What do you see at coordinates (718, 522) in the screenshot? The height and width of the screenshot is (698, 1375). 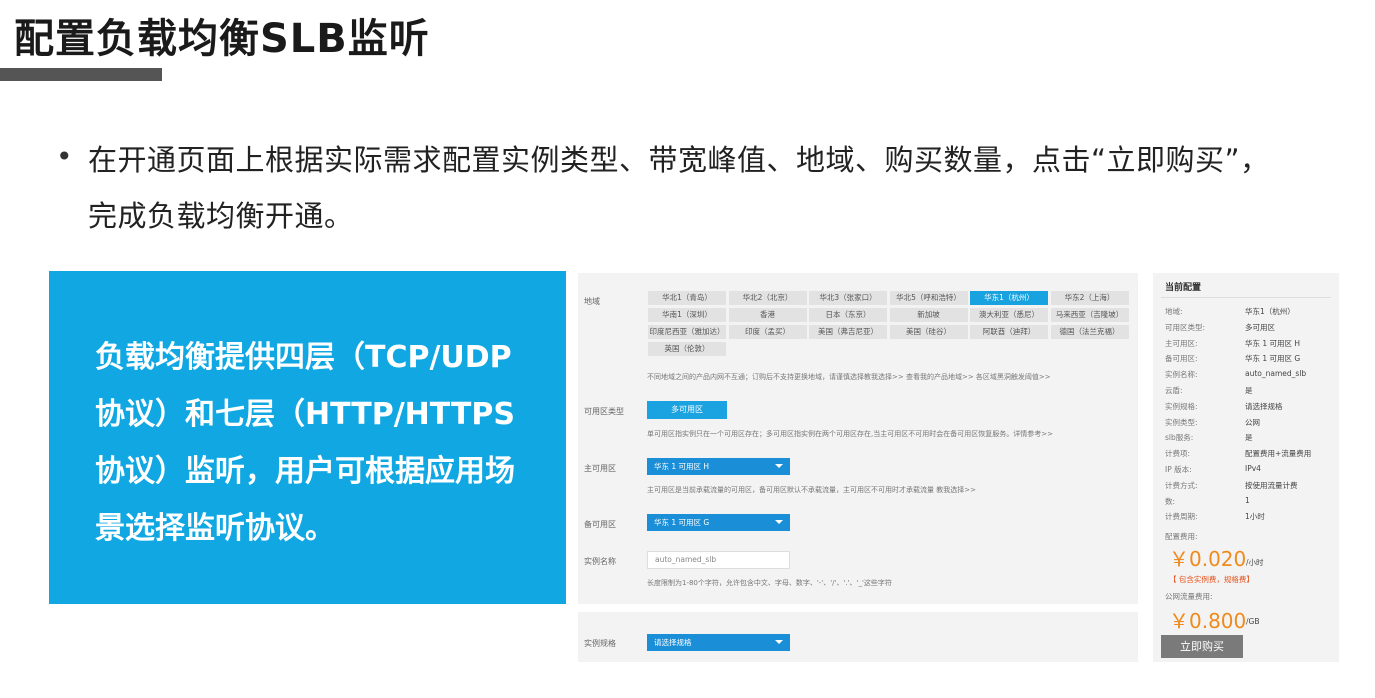 I see `backup-zone-select: 华东 1 可用区 G` at bounding box center [718, 522].